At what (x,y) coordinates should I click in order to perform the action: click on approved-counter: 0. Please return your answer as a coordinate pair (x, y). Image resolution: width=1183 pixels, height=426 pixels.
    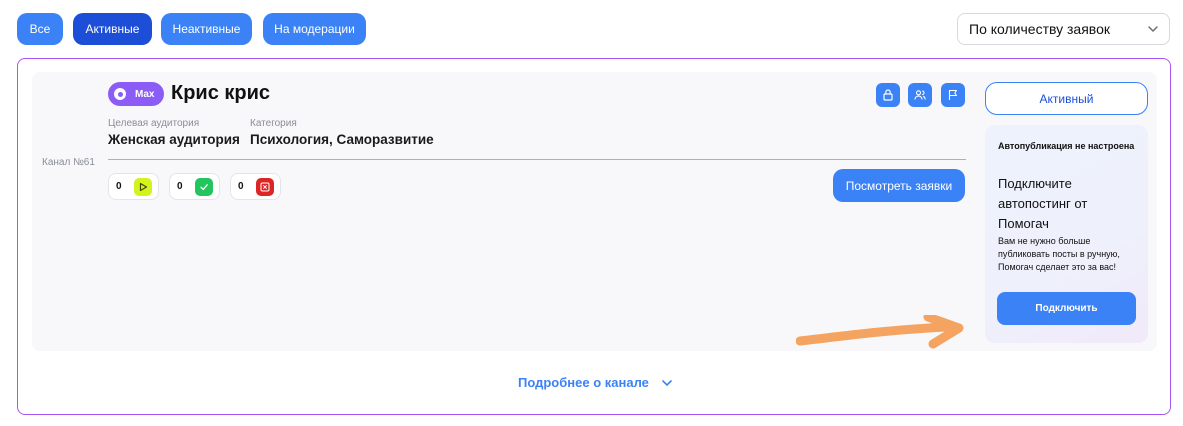
    Looking at the image, I should click on (194, 186).